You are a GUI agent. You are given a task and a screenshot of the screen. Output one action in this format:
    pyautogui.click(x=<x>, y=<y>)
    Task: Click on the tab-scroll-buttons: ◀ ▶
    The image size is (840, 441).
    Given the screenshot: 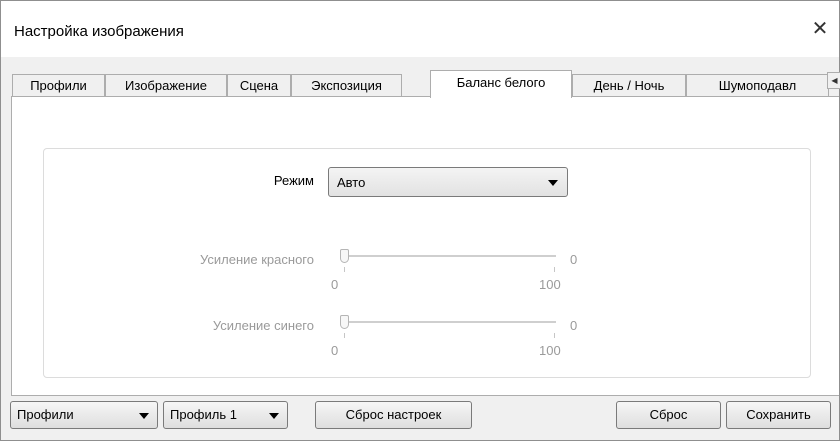 What is the action you would take?
    pyautogui.click(x=833, y=81)
    